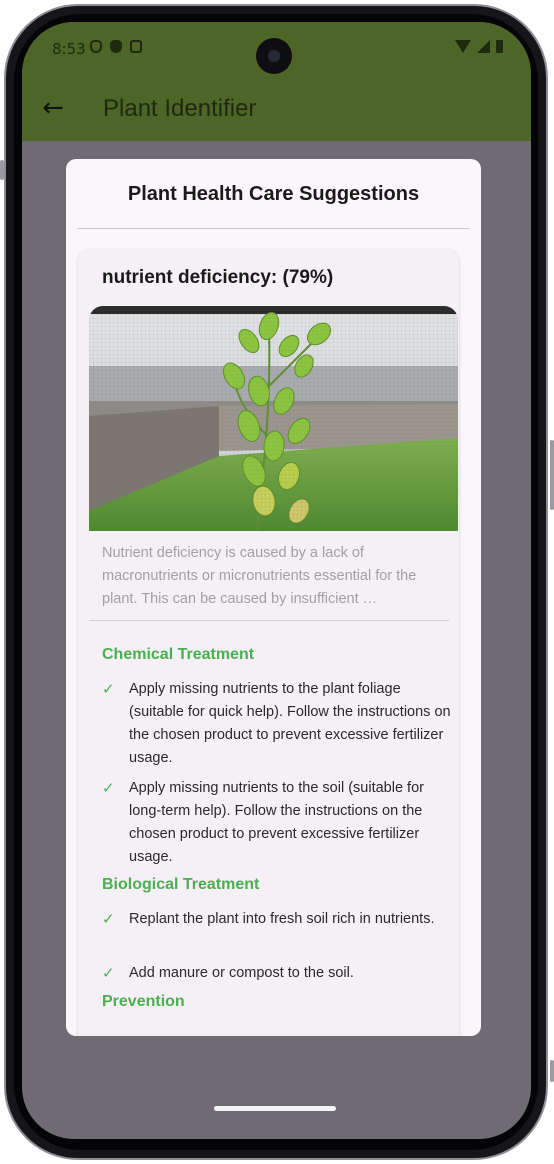 The width and height of the screenshot is (554, 1164). What do you see at coordinates (53, 109) in the screenshot?
I see `arrow-left-icon: ←` at bounding box center [53, 109].